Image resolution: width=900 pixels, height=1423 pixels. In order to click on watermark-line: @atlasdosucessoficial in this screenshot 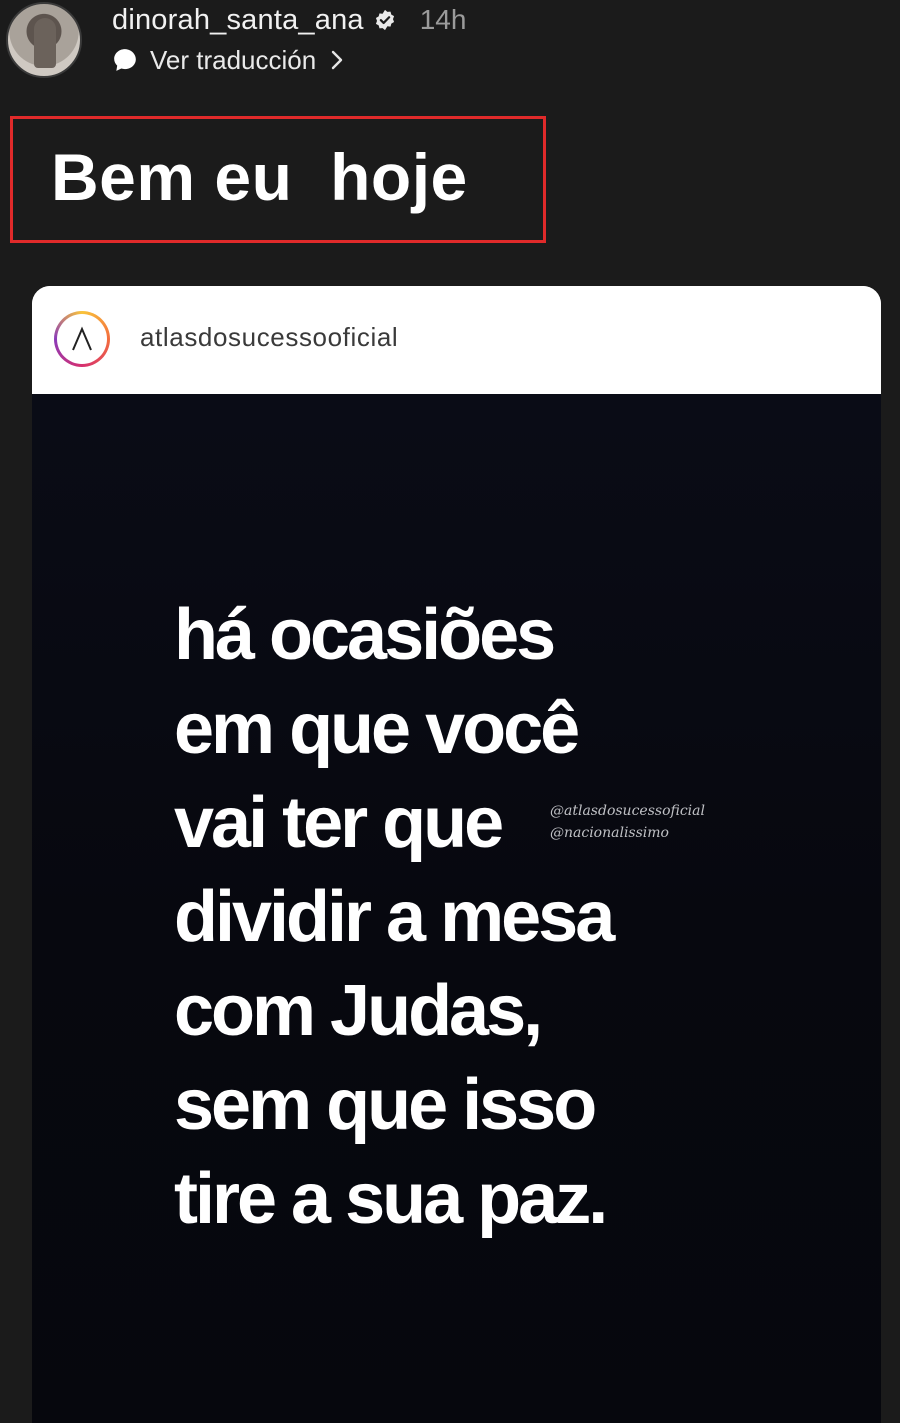, I will do `click(627, 811)`.